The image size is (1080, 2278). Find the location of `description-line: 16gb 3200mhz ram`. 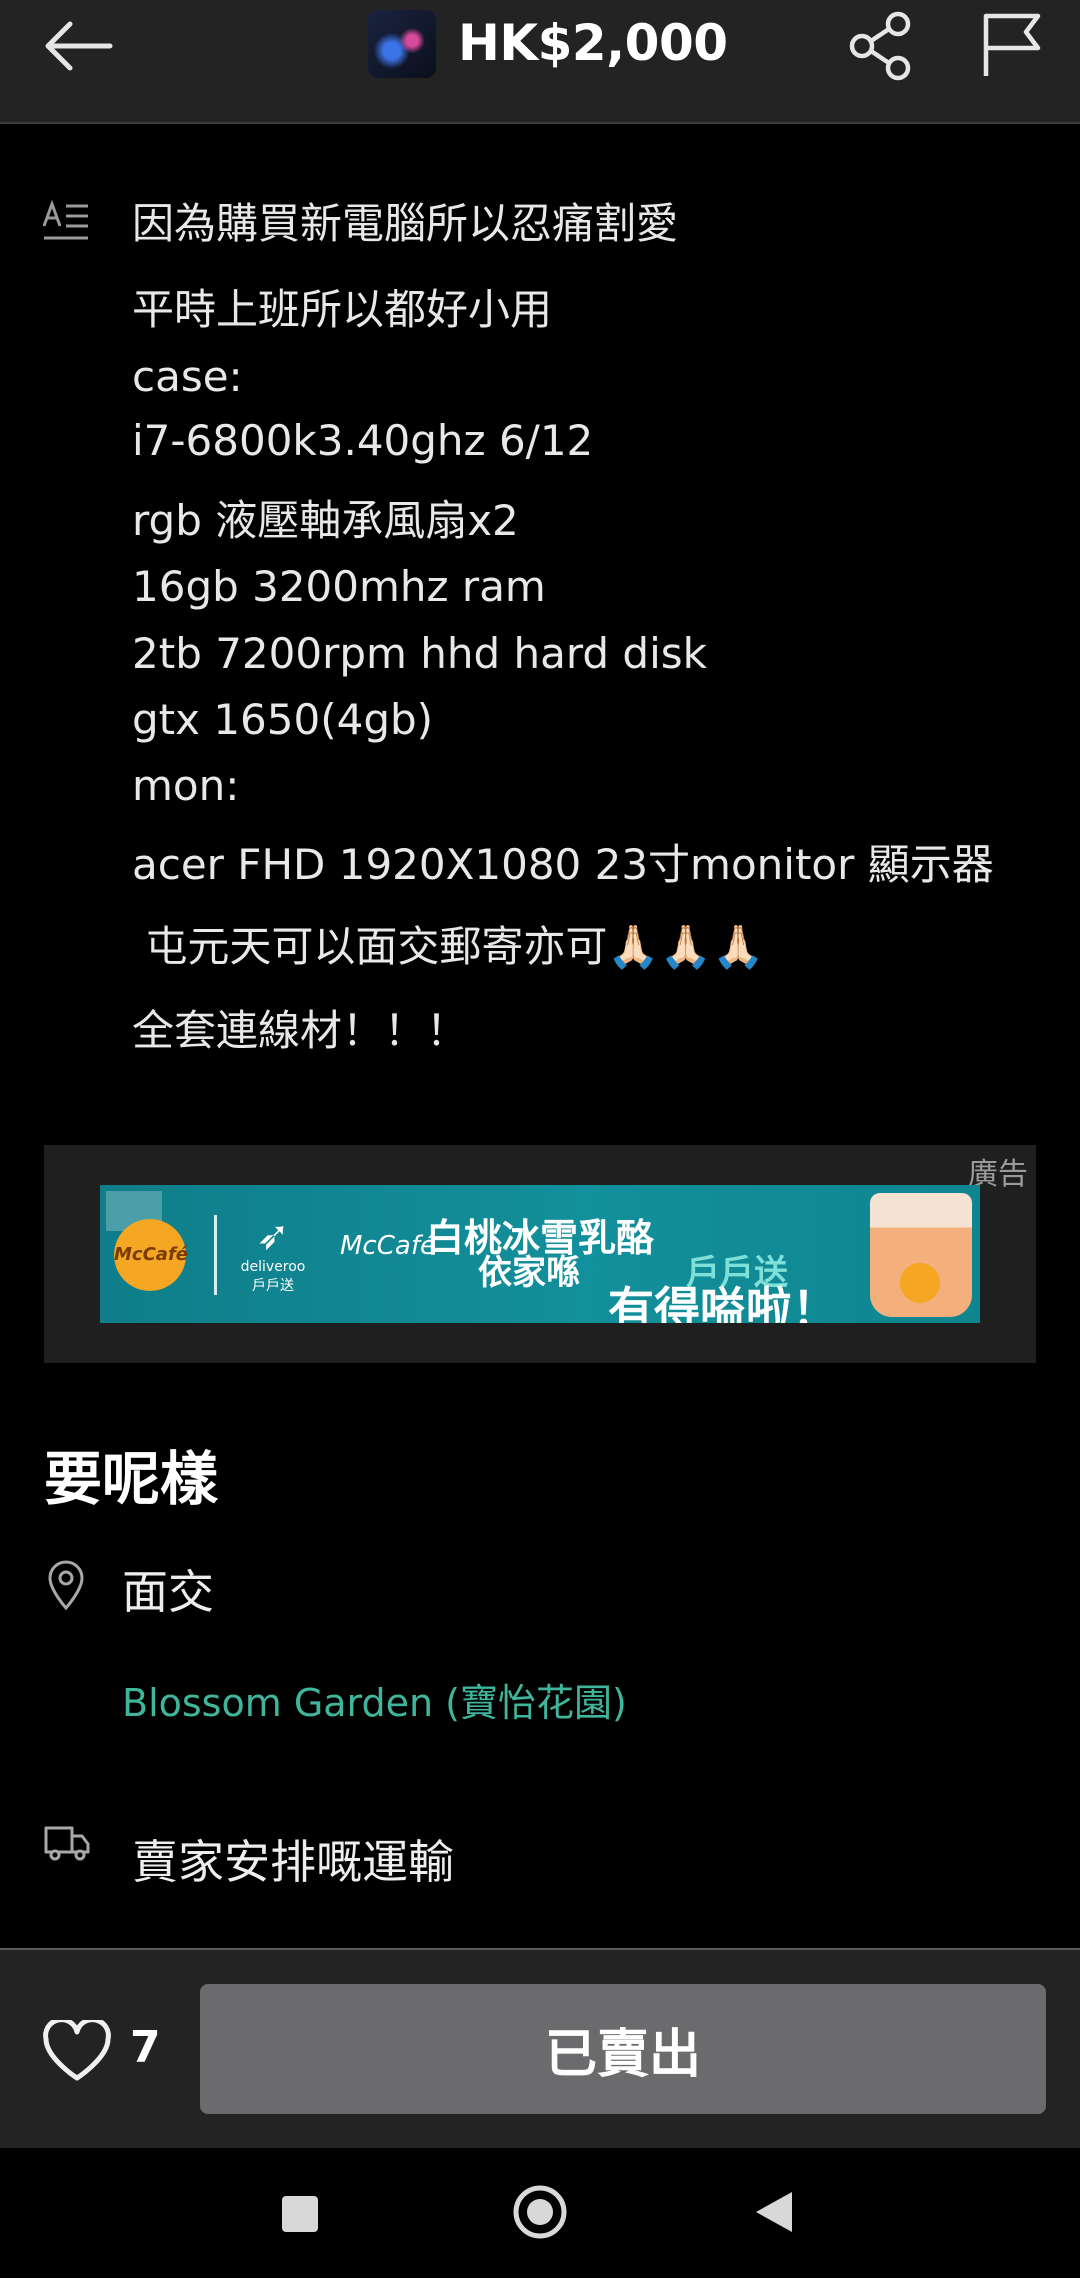

description-line: 16gb 3200mhz ram is located at coordinates (339, 587).